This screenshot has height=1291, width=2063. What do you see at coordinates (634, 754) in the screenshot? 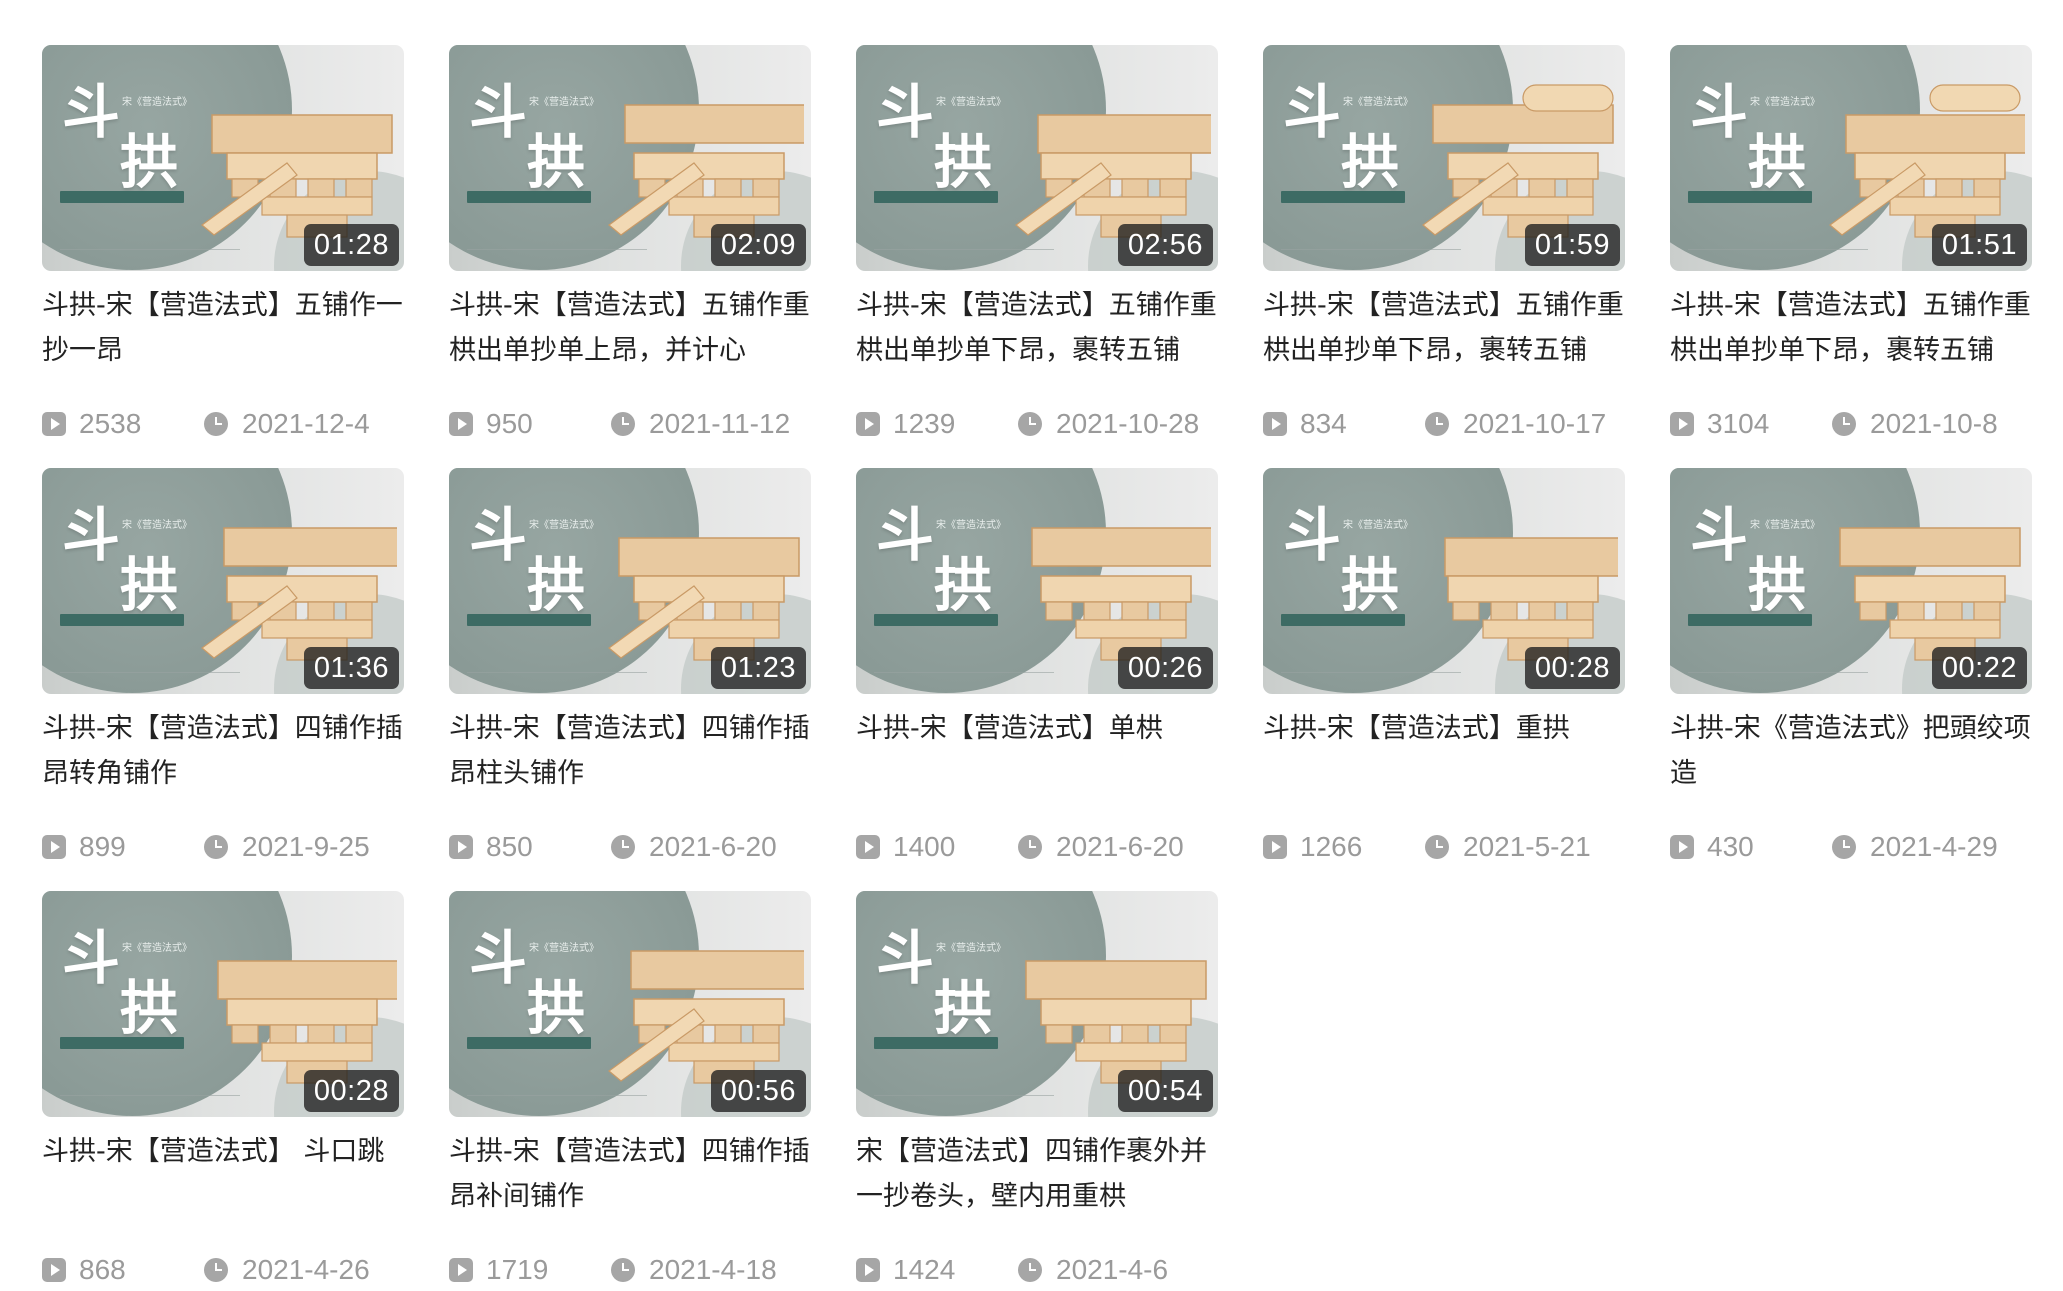
I see `video-title: 斗拱-宋【营造法式】四铺作插昂柱头铺作` at bounding box center [634, 754].